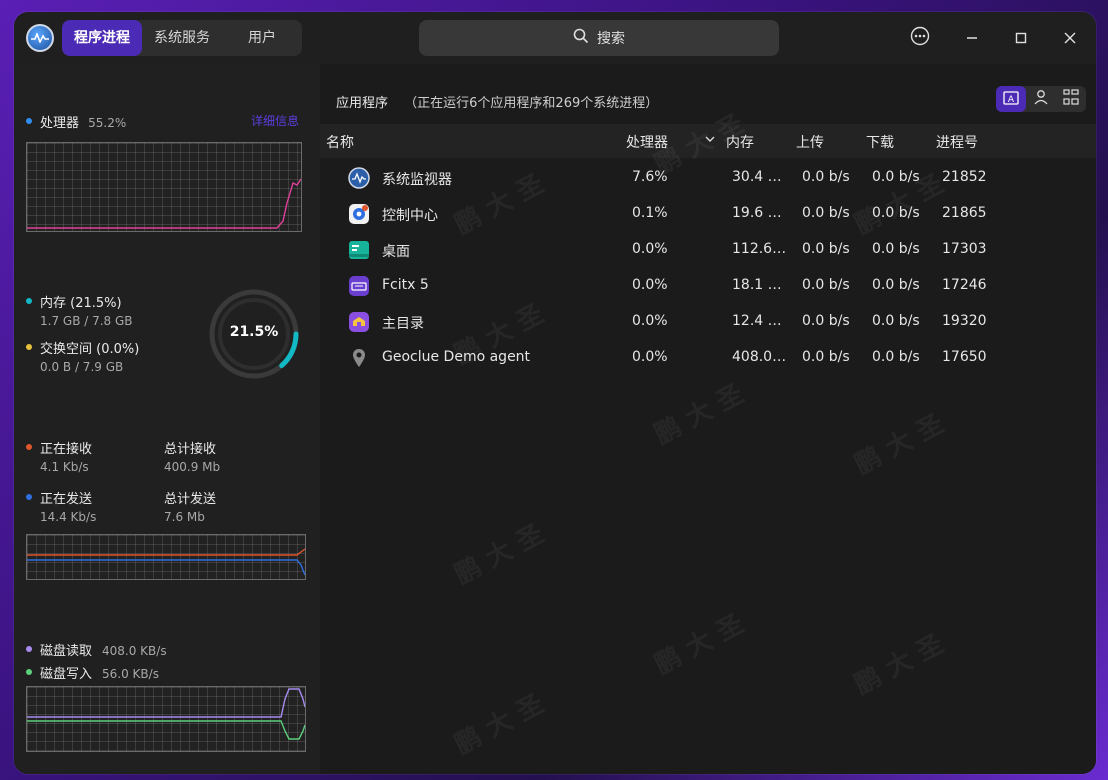 This screenshot has height=780, width=1108. I want to click on disk-graph, so click(166, 719).